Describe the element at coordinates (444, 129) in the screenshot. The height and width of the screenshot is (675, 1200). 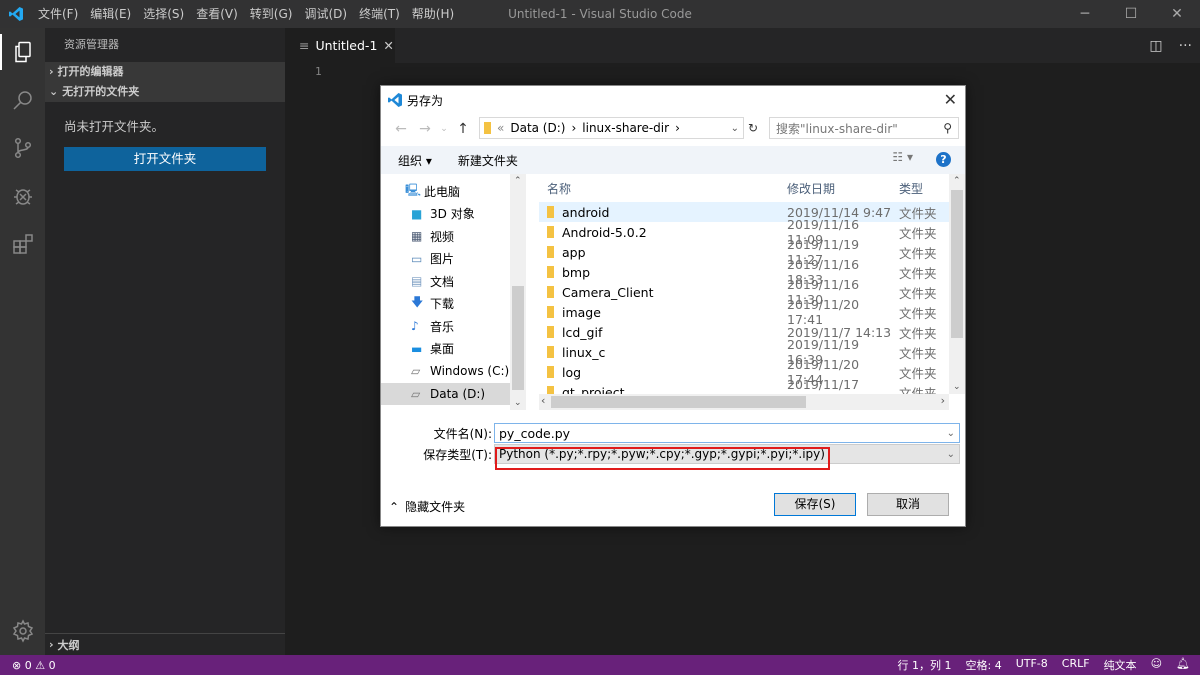
I see `recent-locations-button: ⌄` at that location.